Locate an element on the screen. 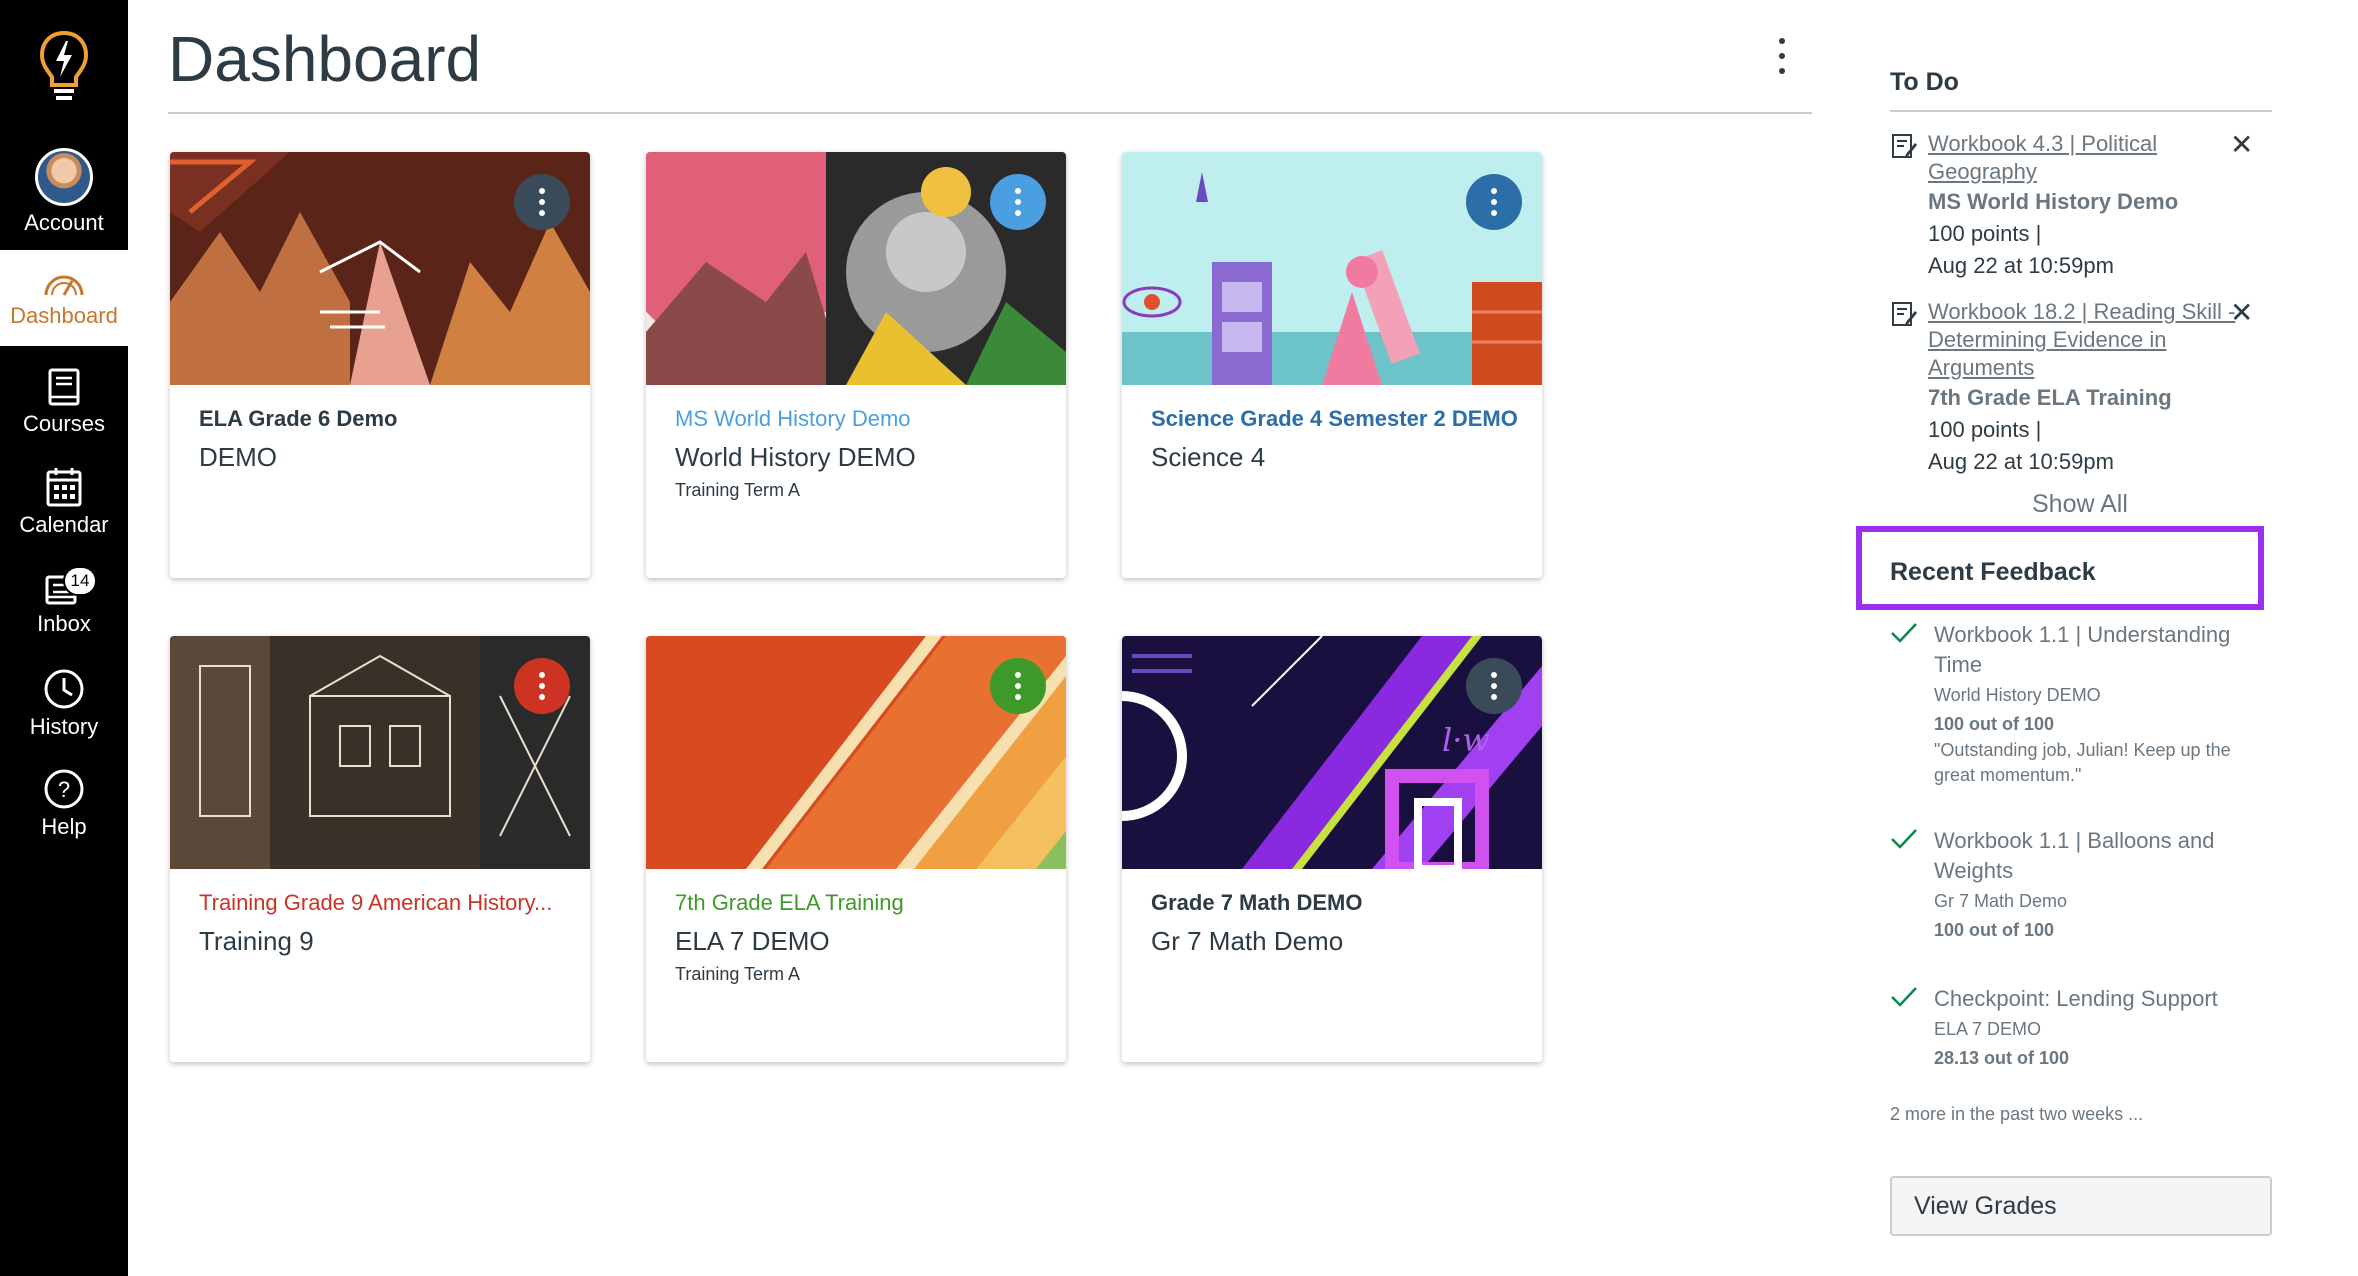  todo-heading: To Do is located at coordinates (1924, 82).